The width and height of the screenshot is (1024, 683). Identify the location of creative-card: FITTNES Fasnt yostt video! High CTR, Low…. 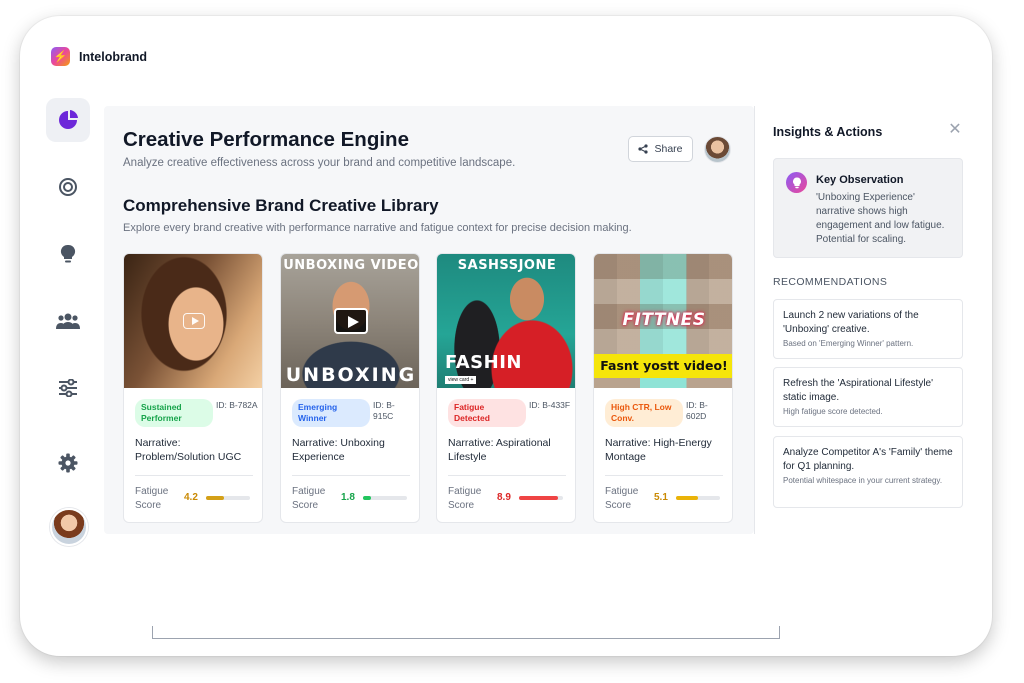
(663, 388).